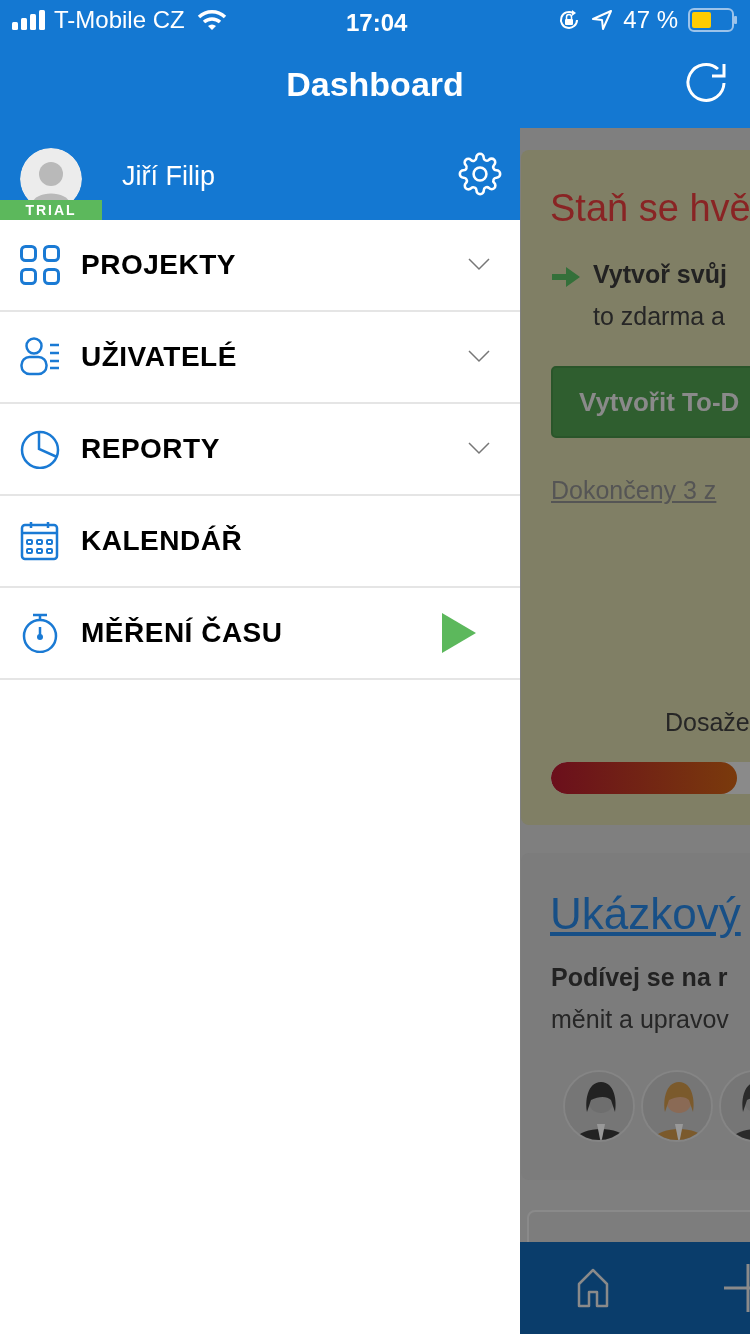  What do you see at coordinates (660, 274) in the screenshot?
I see `step-title: Vytvoř svůj` at bounding box center [660, 274].